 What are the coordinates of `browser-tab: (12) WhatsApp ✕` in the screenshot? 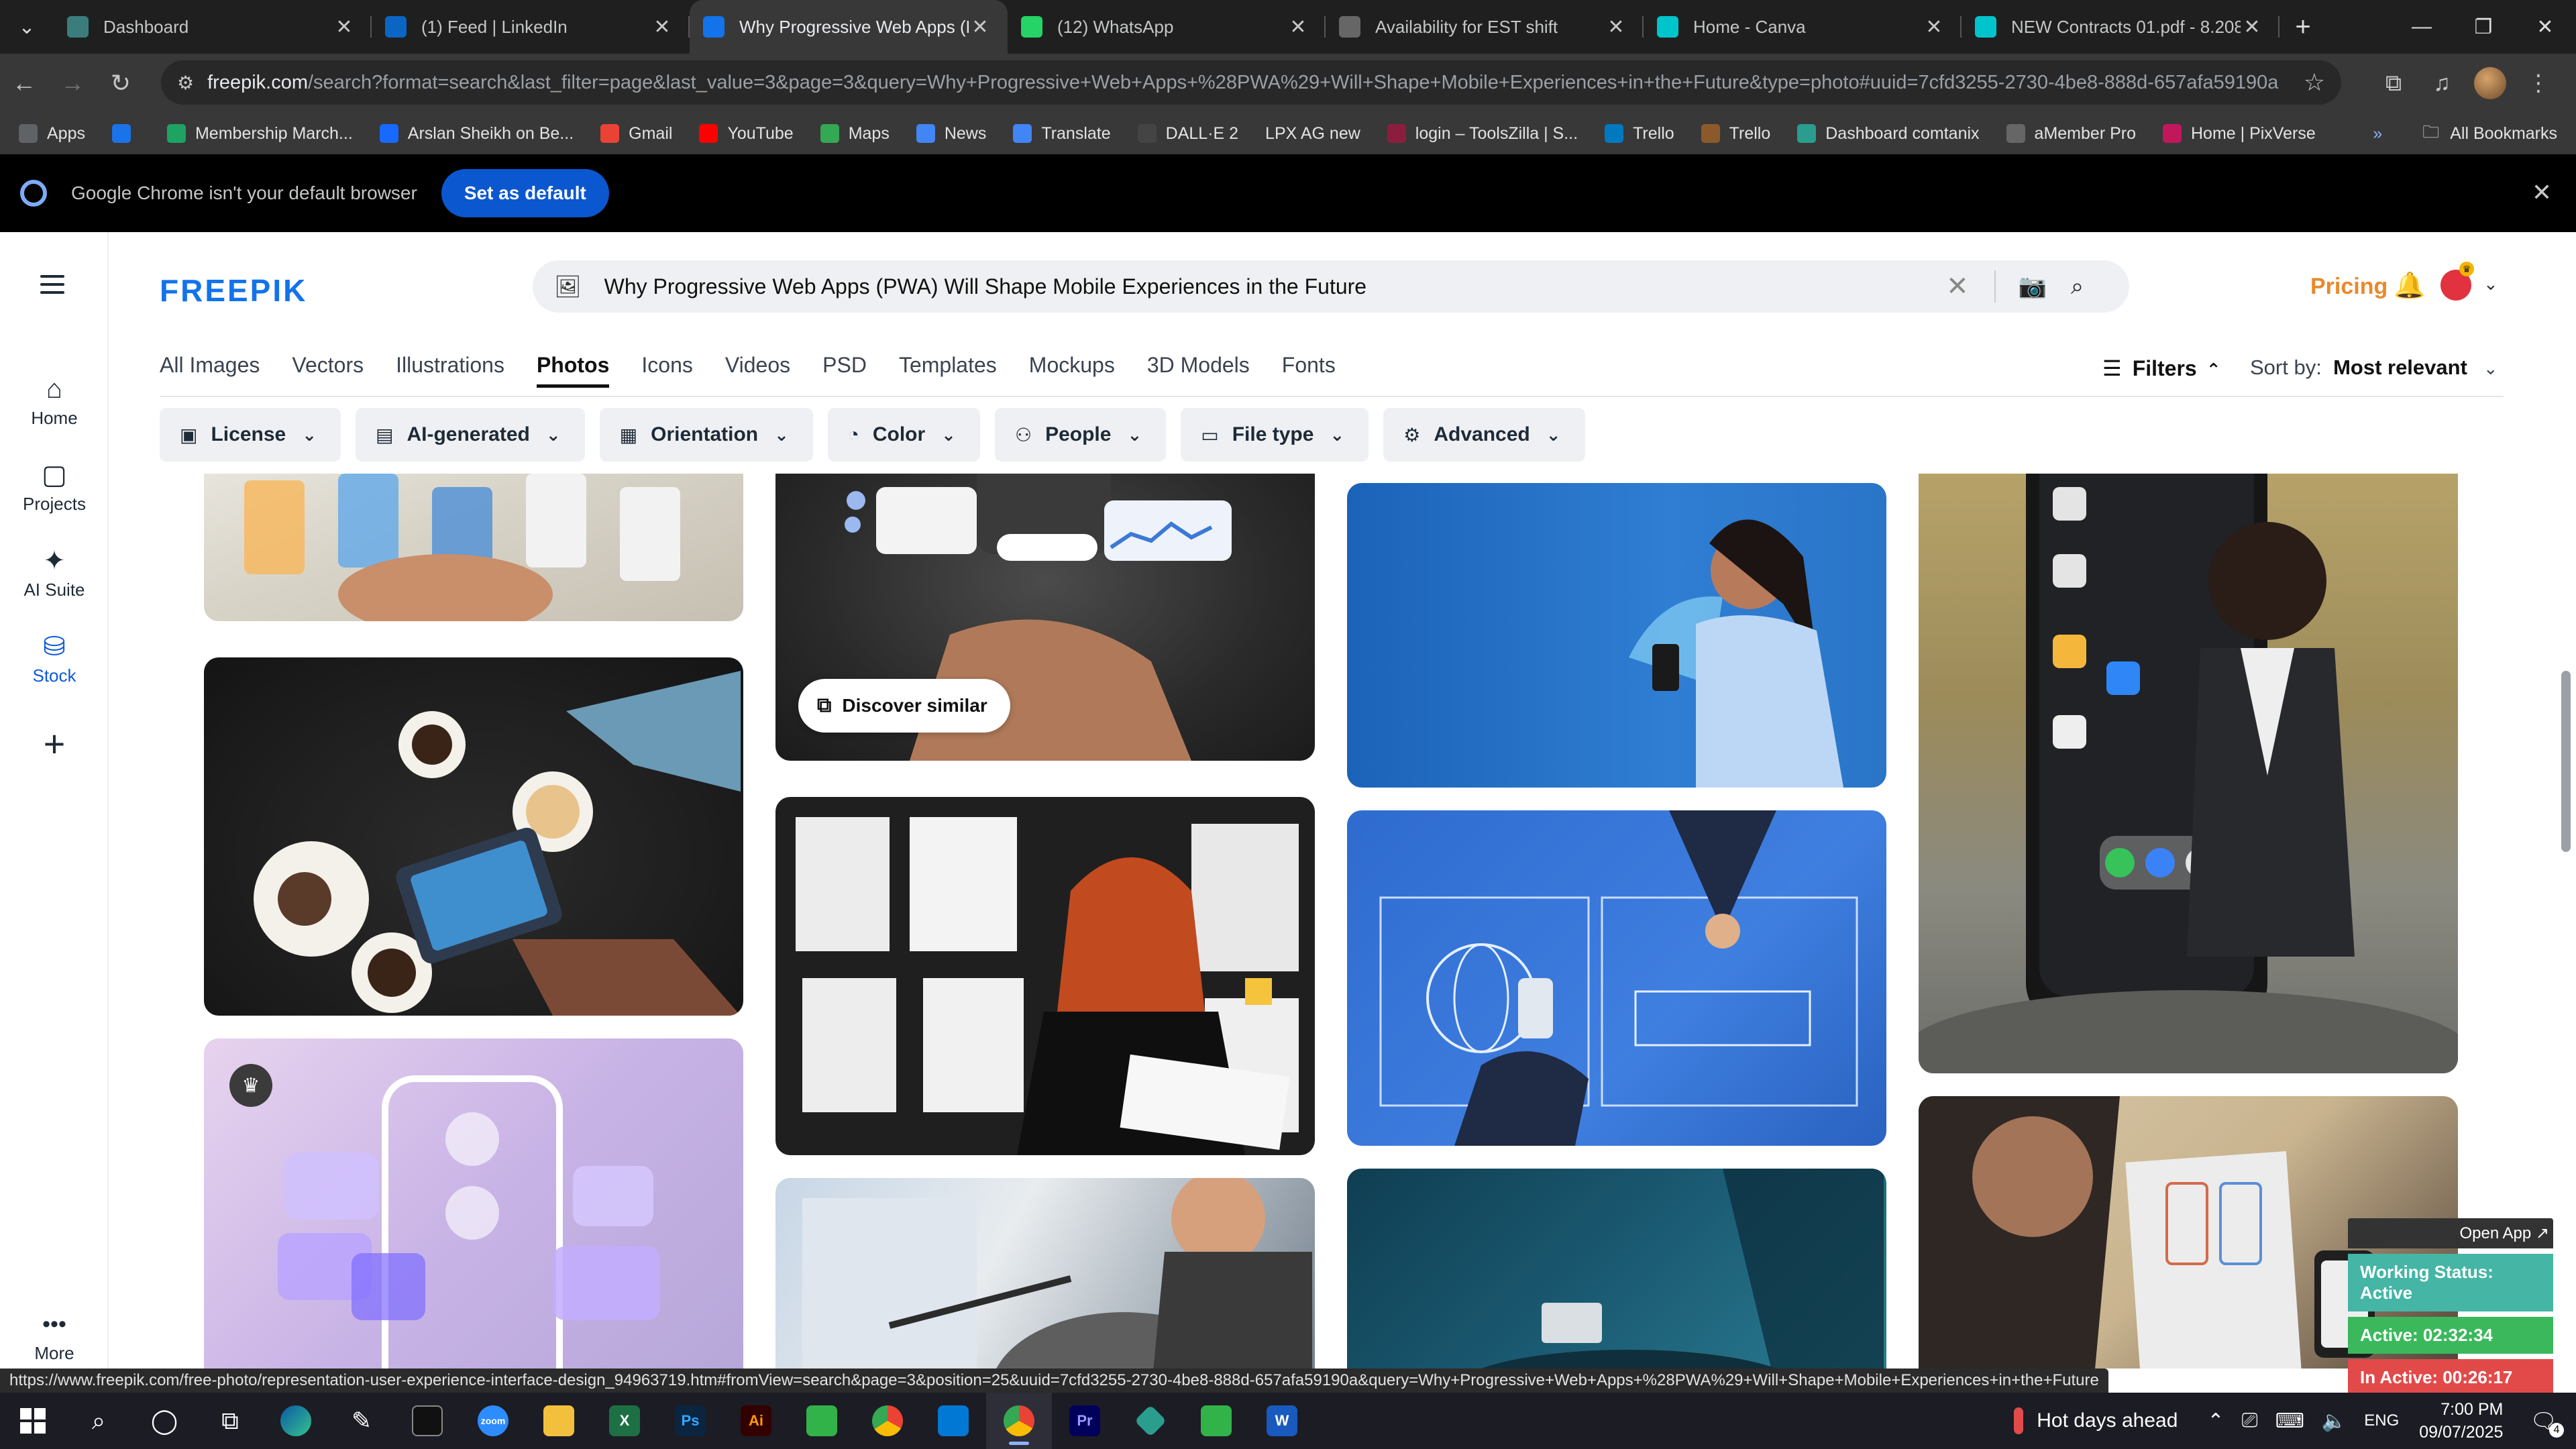 It's located at (1167, 27).